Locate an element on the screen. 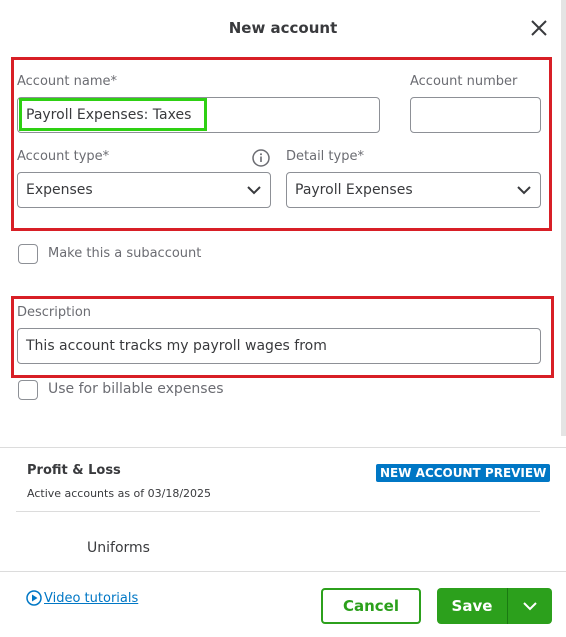 This screenshot has width=566, height=637. preview-badge: NEW ACCOUNT PREVIEW is located at coordinates (463, 473).